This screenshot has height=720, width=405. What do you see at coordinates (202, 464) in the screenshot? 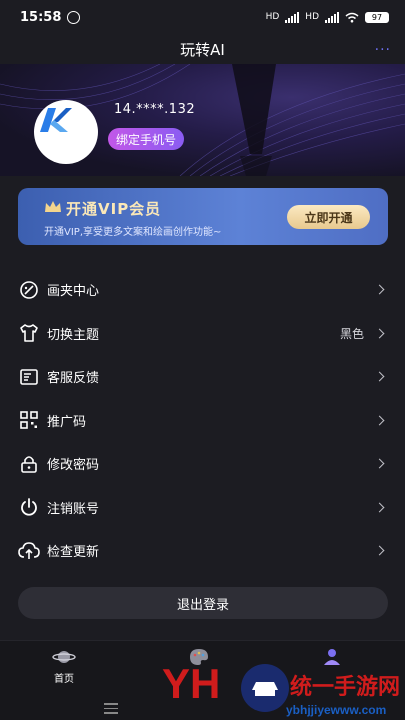
I see `menu-item-change-password: 修改密码` at bounding box center [202, 464].